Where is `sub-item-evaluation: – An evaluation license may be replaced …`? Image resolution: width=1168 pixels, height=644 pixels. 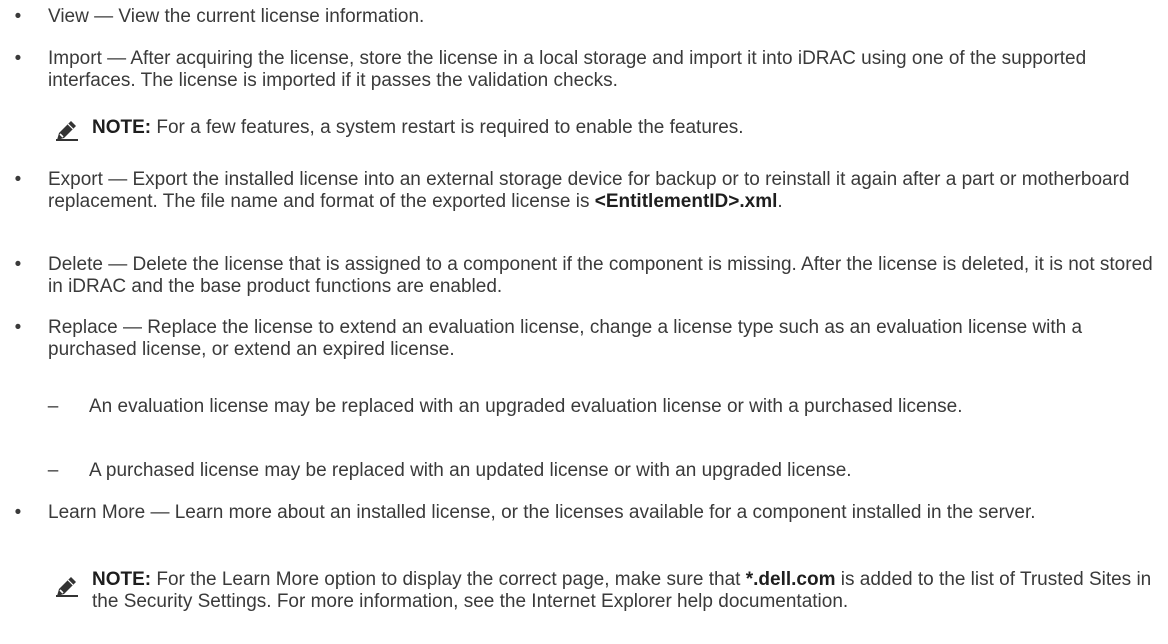
sub-item-evaluation: – An evaluation license may be replaced … is located at coordinates (598, 407).